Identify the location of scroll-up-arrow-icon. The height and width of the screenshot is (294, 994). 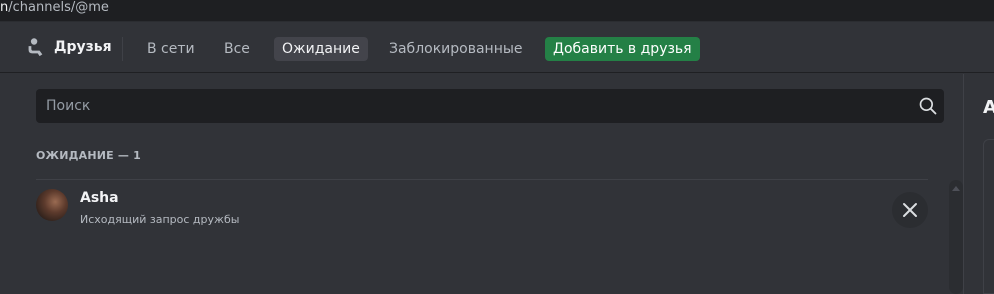
(956, 188).